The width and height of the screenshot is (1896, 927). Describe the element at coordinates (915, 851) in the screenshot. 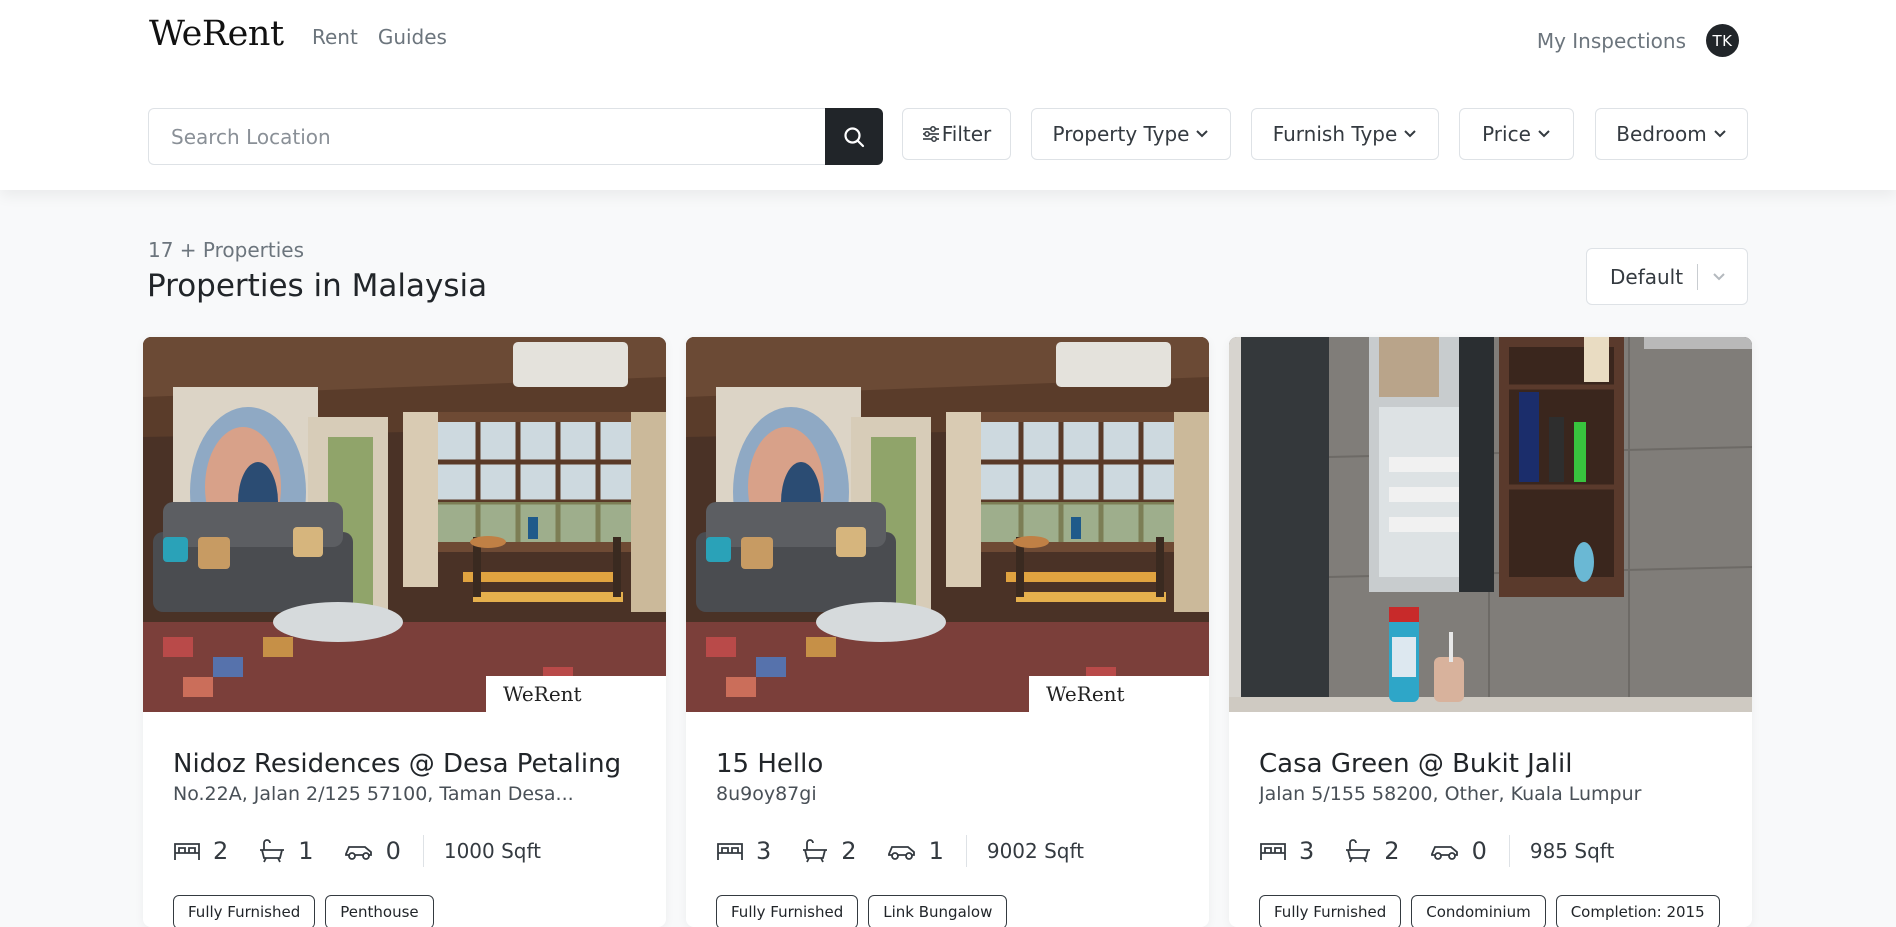

I see `parking-spec: 1` at that location.